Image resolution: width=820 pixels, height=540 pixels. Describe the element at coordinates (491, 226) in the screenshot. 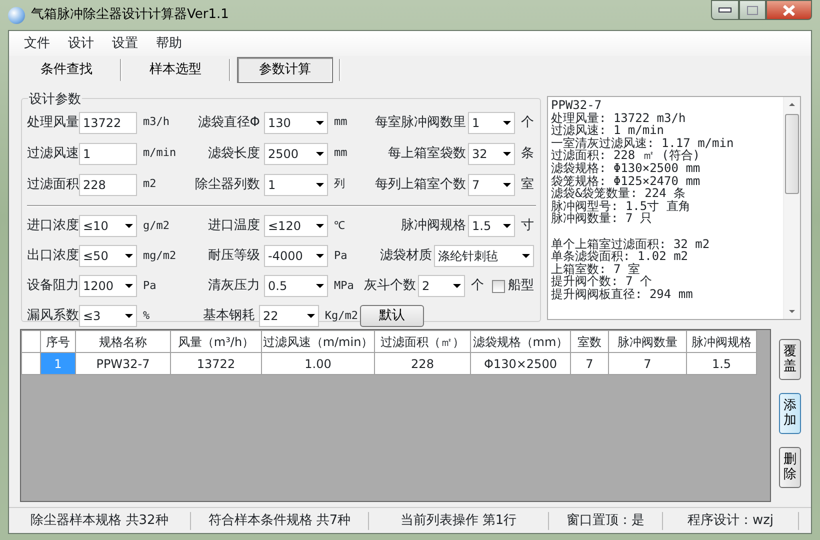

I see `dropdown: 1.5` at that location.